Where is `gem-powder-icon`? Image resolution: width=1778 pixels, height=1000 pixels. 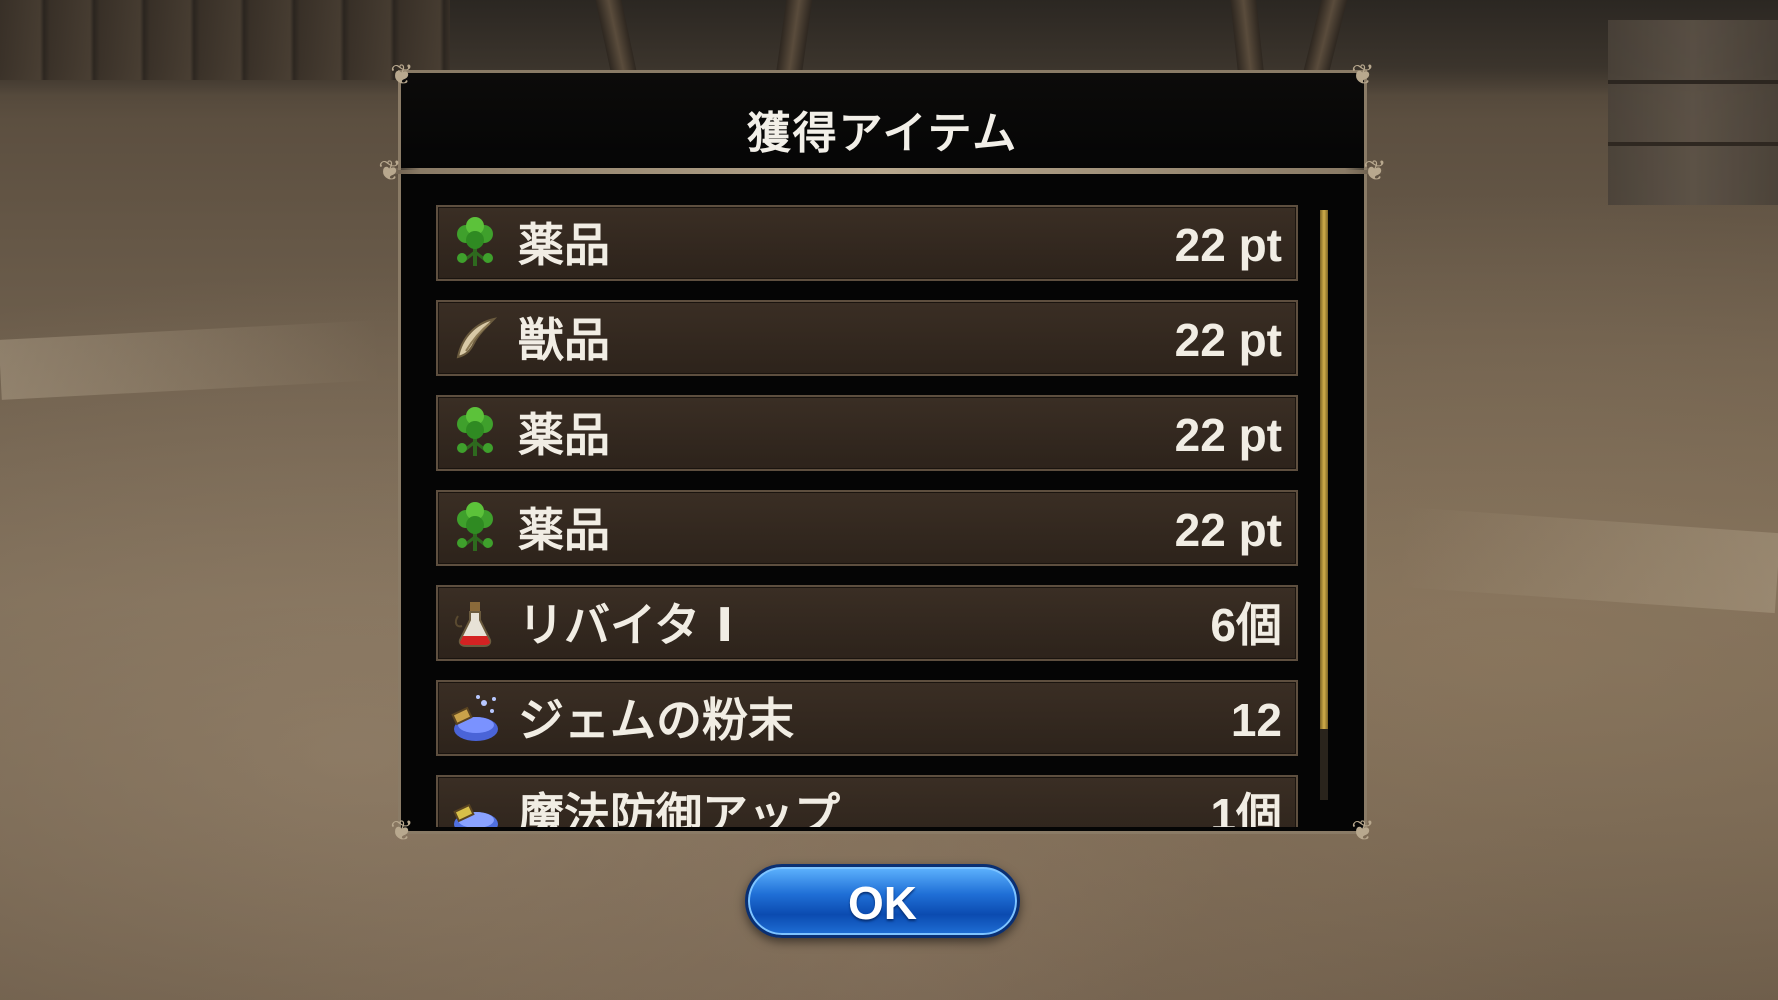 gem-powder-icon is located at coordinates (475, 718).